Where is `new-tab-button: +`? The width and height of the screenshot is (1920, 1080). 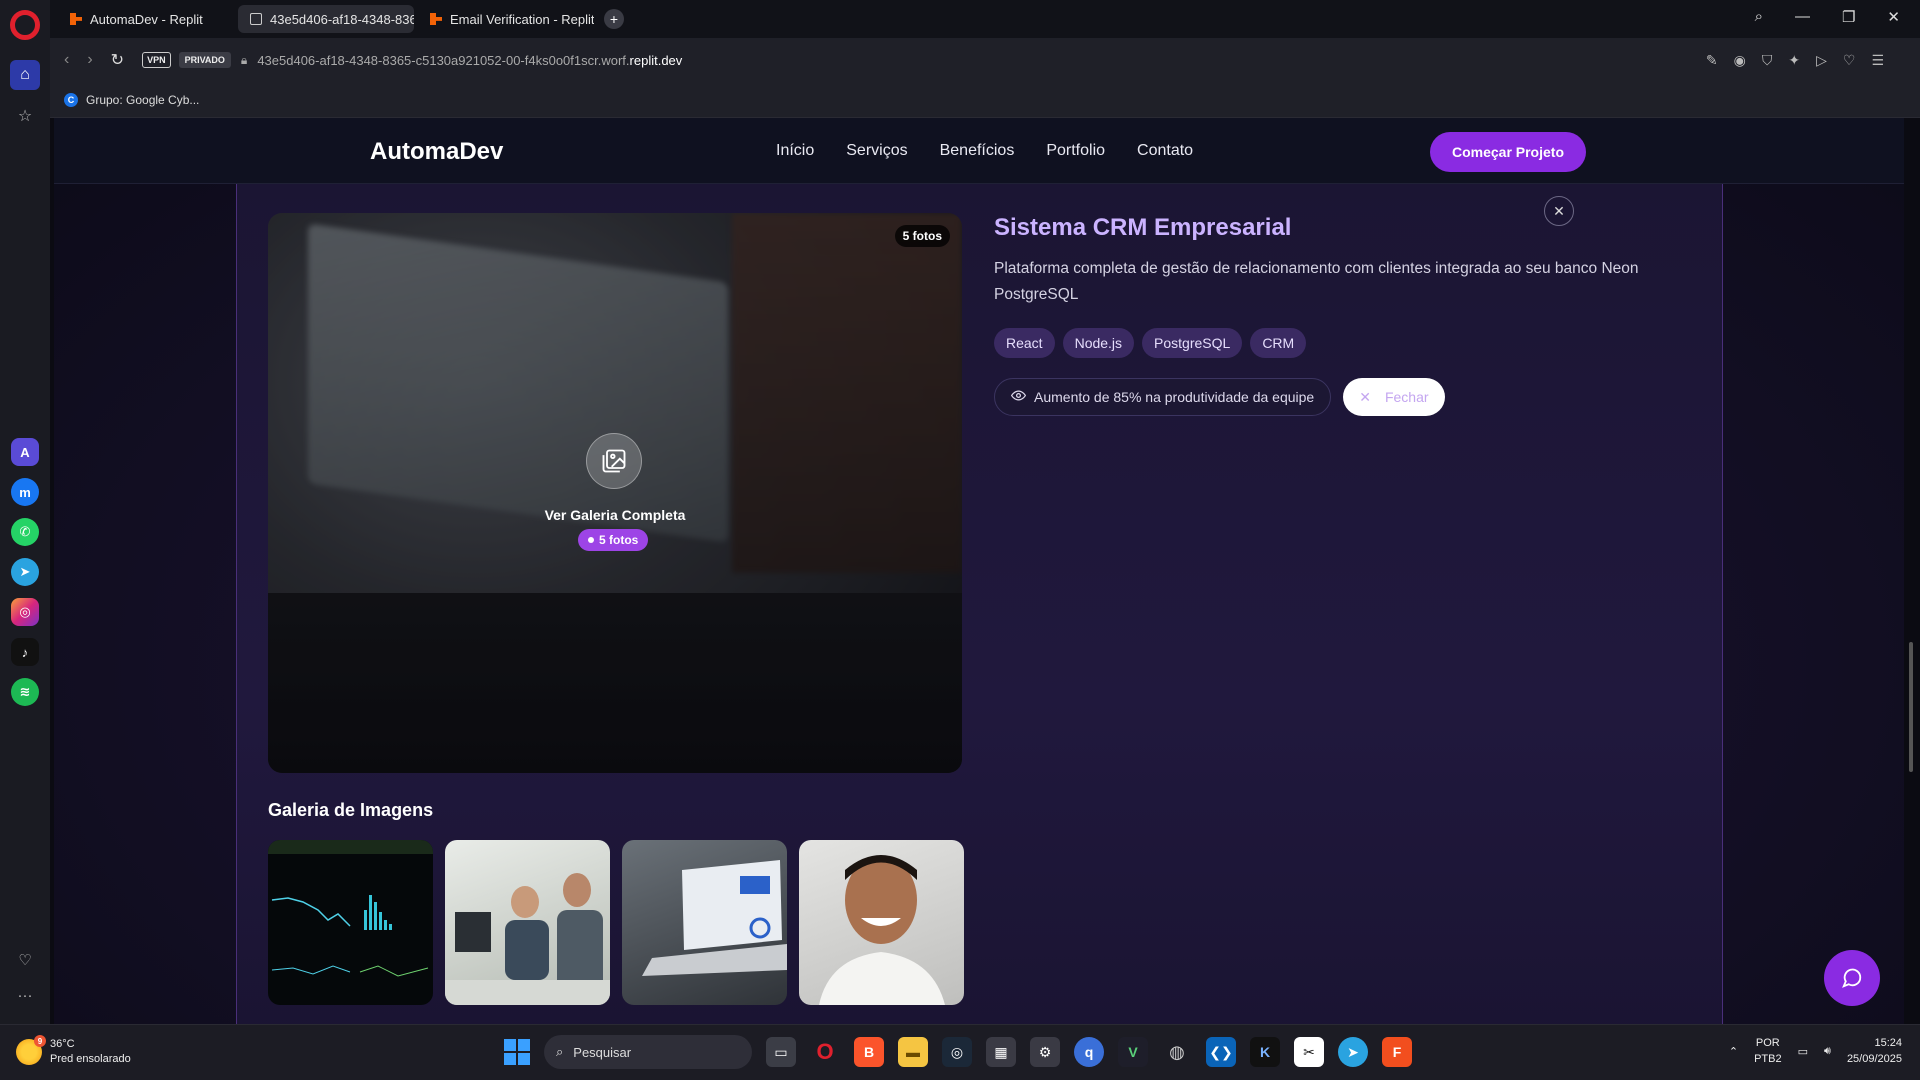 new-tab-button: + is located at coordinates (614, 19).